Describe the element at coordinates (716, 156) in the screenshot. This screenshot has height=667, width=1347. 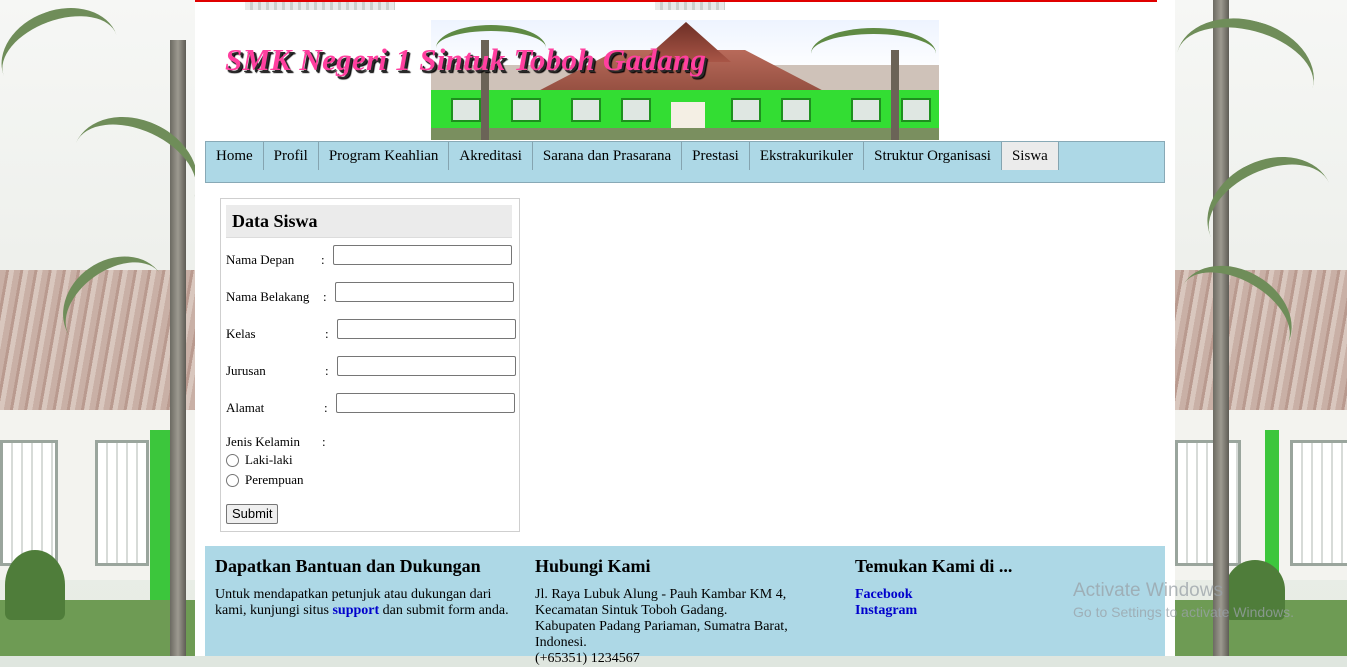
I see `nav-item-prestasi: Prestasi` at that location.